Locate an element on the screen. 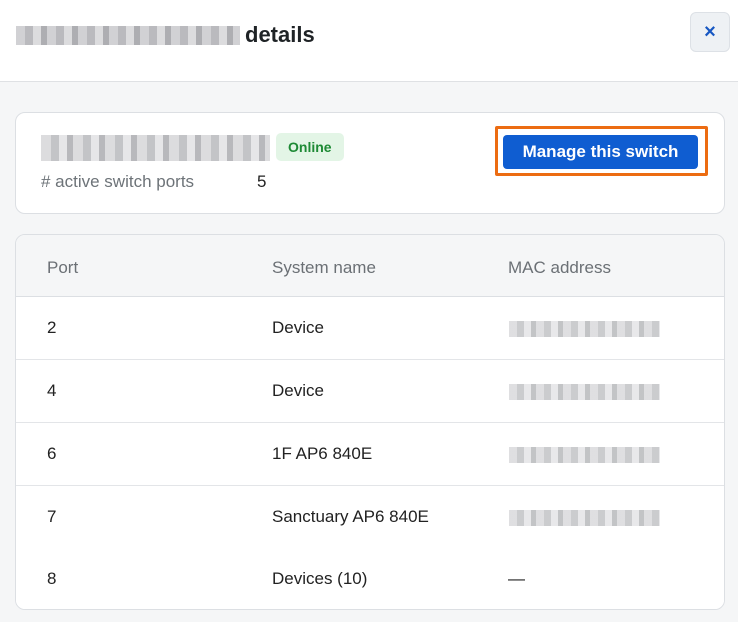  close-button: × is located at coordinates (710, 32).